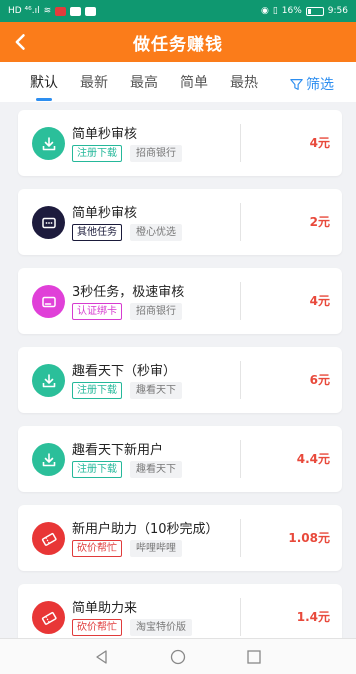 This screenshot has height=674, width=356. Describe the element at coordinates (61, 11) in the screenshot. I see `app-notification-icon` at that location.